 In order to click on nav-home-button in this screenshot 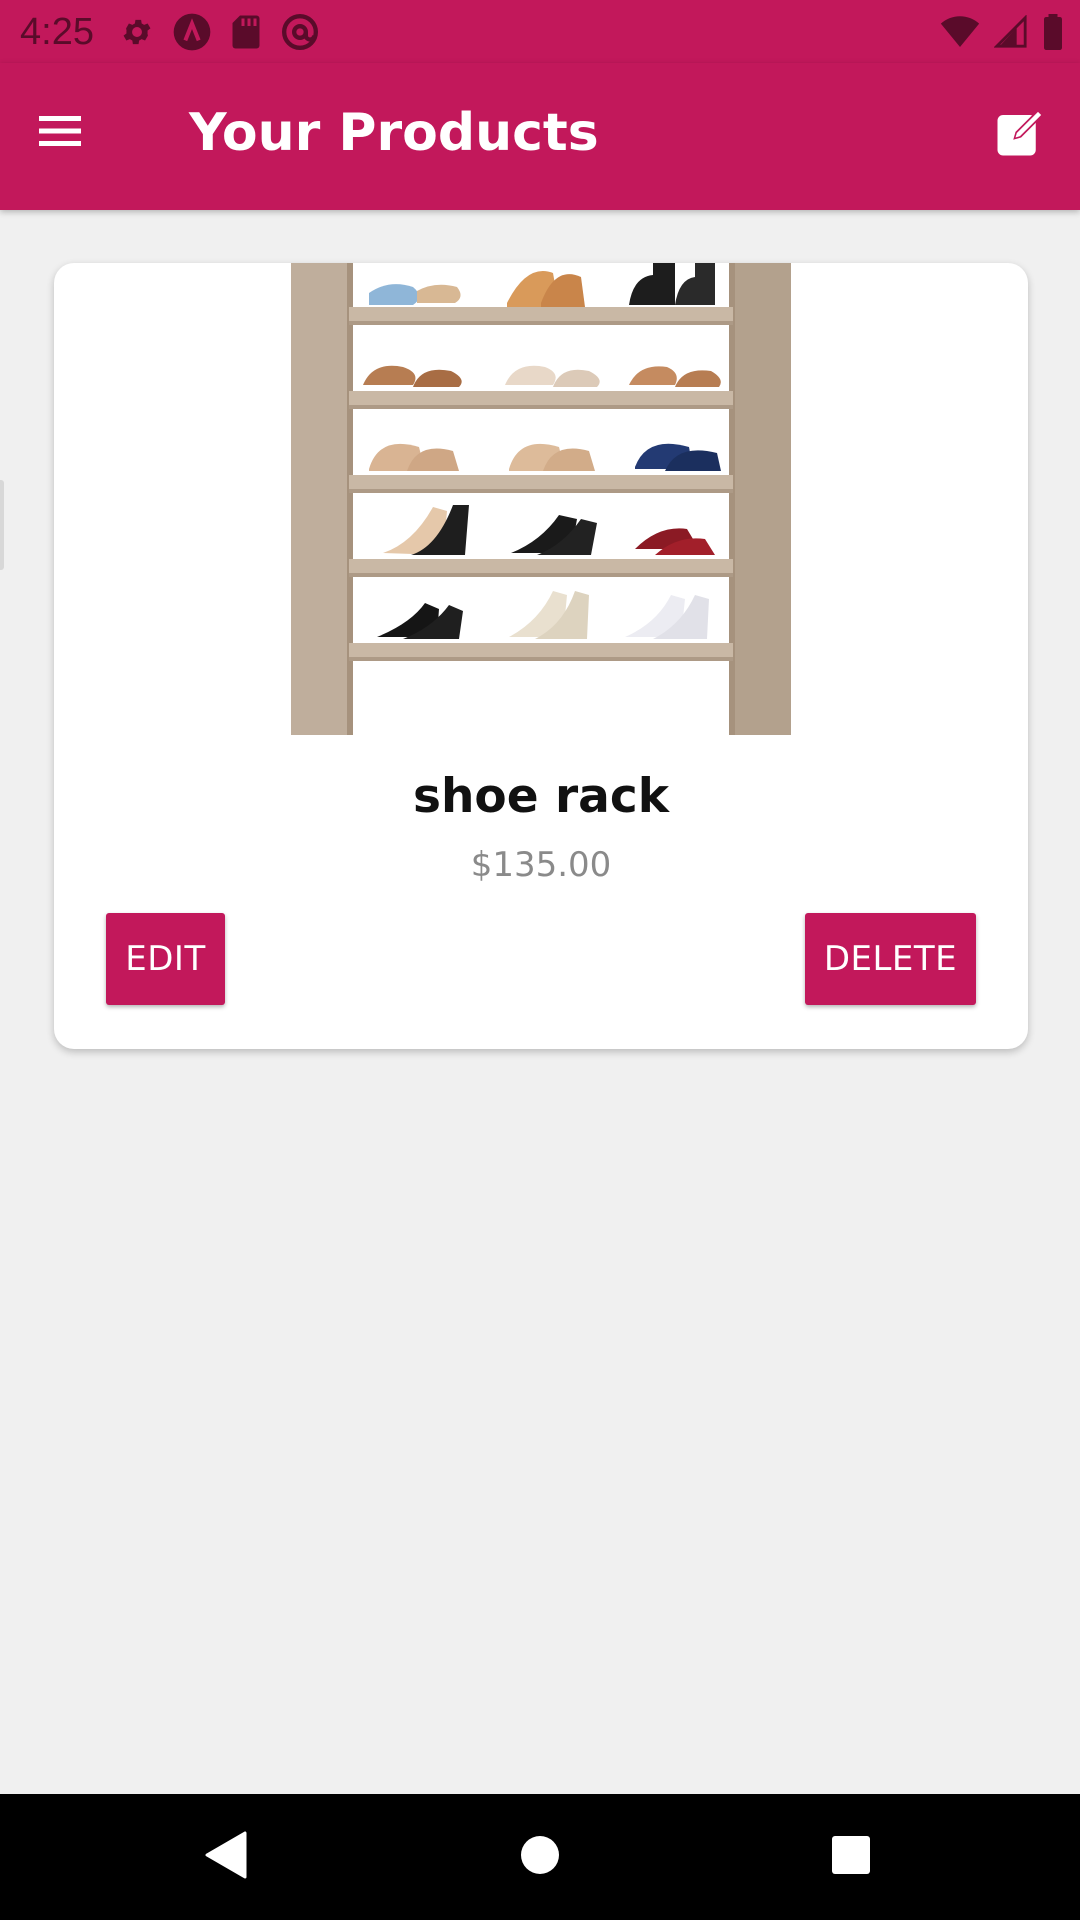, I will do `click(540, 1857)`.